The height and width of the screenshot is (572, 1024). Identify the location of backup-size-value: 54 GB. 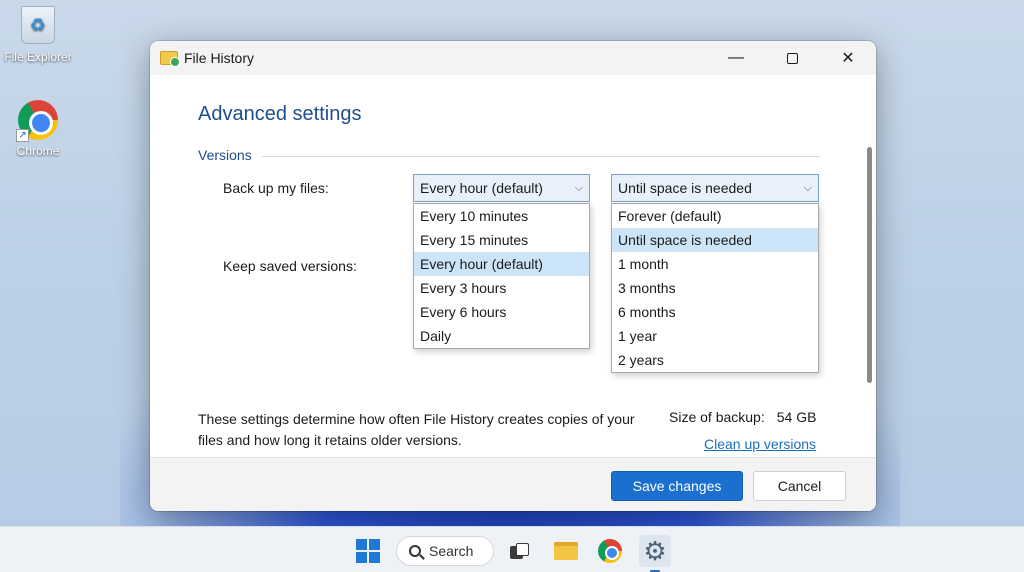
(796, 417).